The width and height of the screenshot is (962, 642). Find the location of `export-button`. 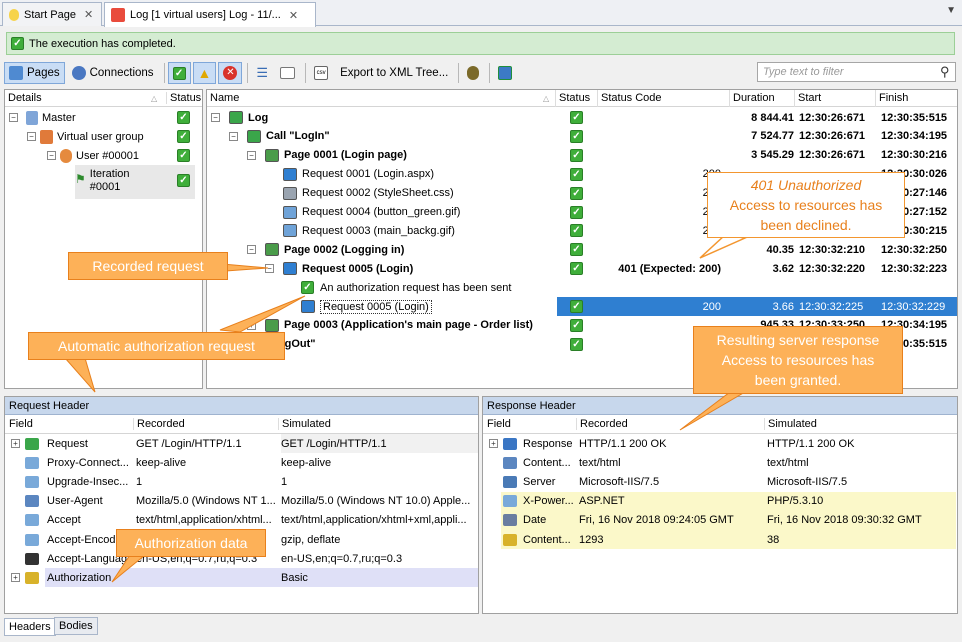

export-button is located at coordinates (505, 73).